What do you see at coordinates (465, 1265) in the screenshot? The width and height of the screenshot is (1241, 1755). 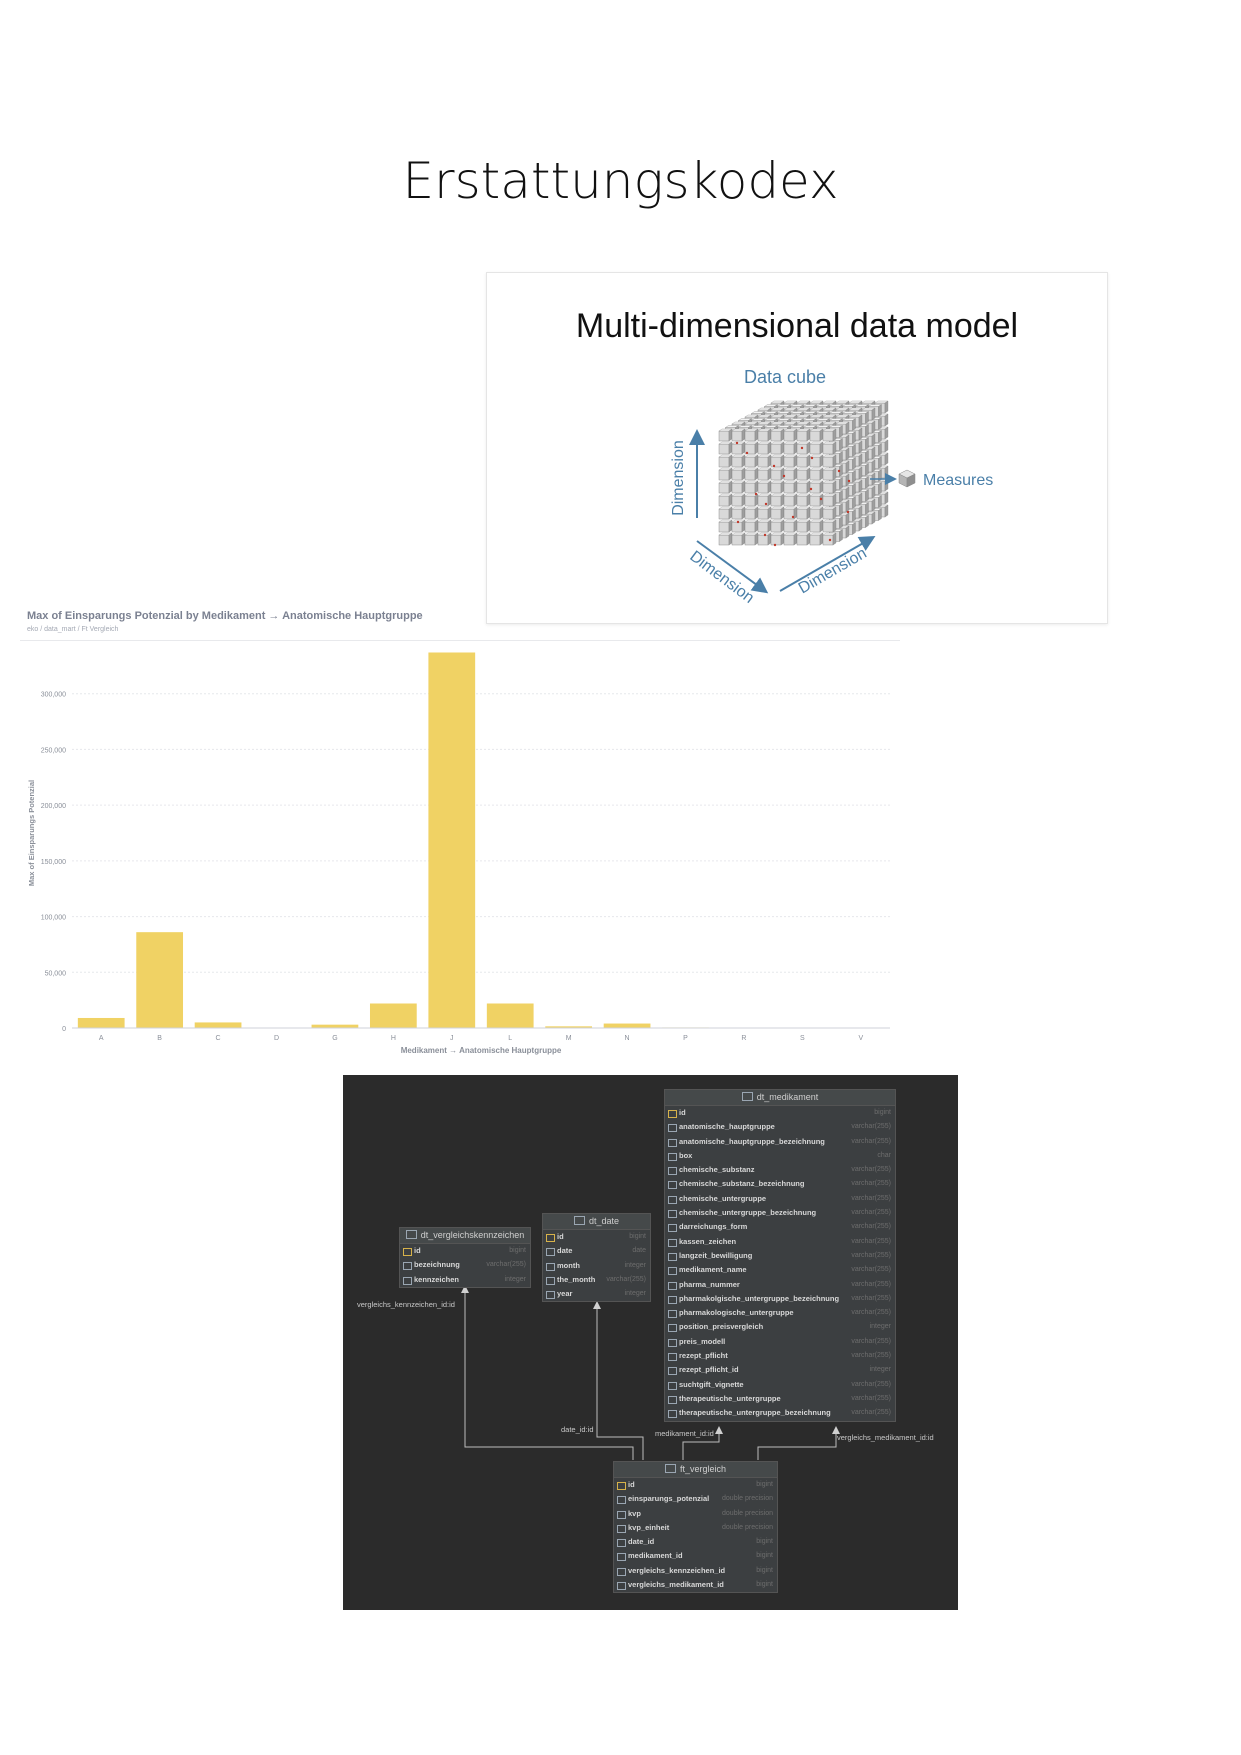 I see `table-column-row: bezeichnung varchar(255)` at bounding box center [465, 1265].